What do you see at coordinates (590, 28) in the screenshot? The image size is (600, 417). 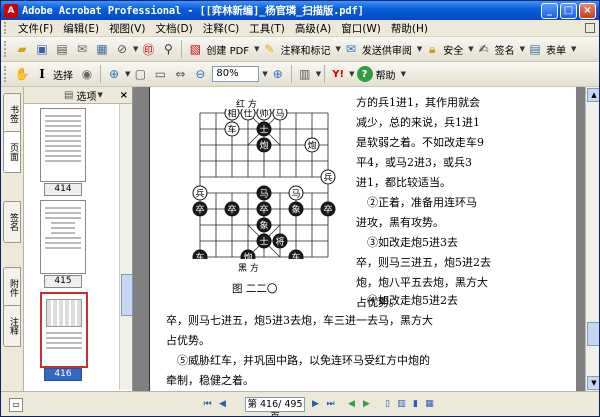 I see `document-close-box` at bounding box center [590, 28].